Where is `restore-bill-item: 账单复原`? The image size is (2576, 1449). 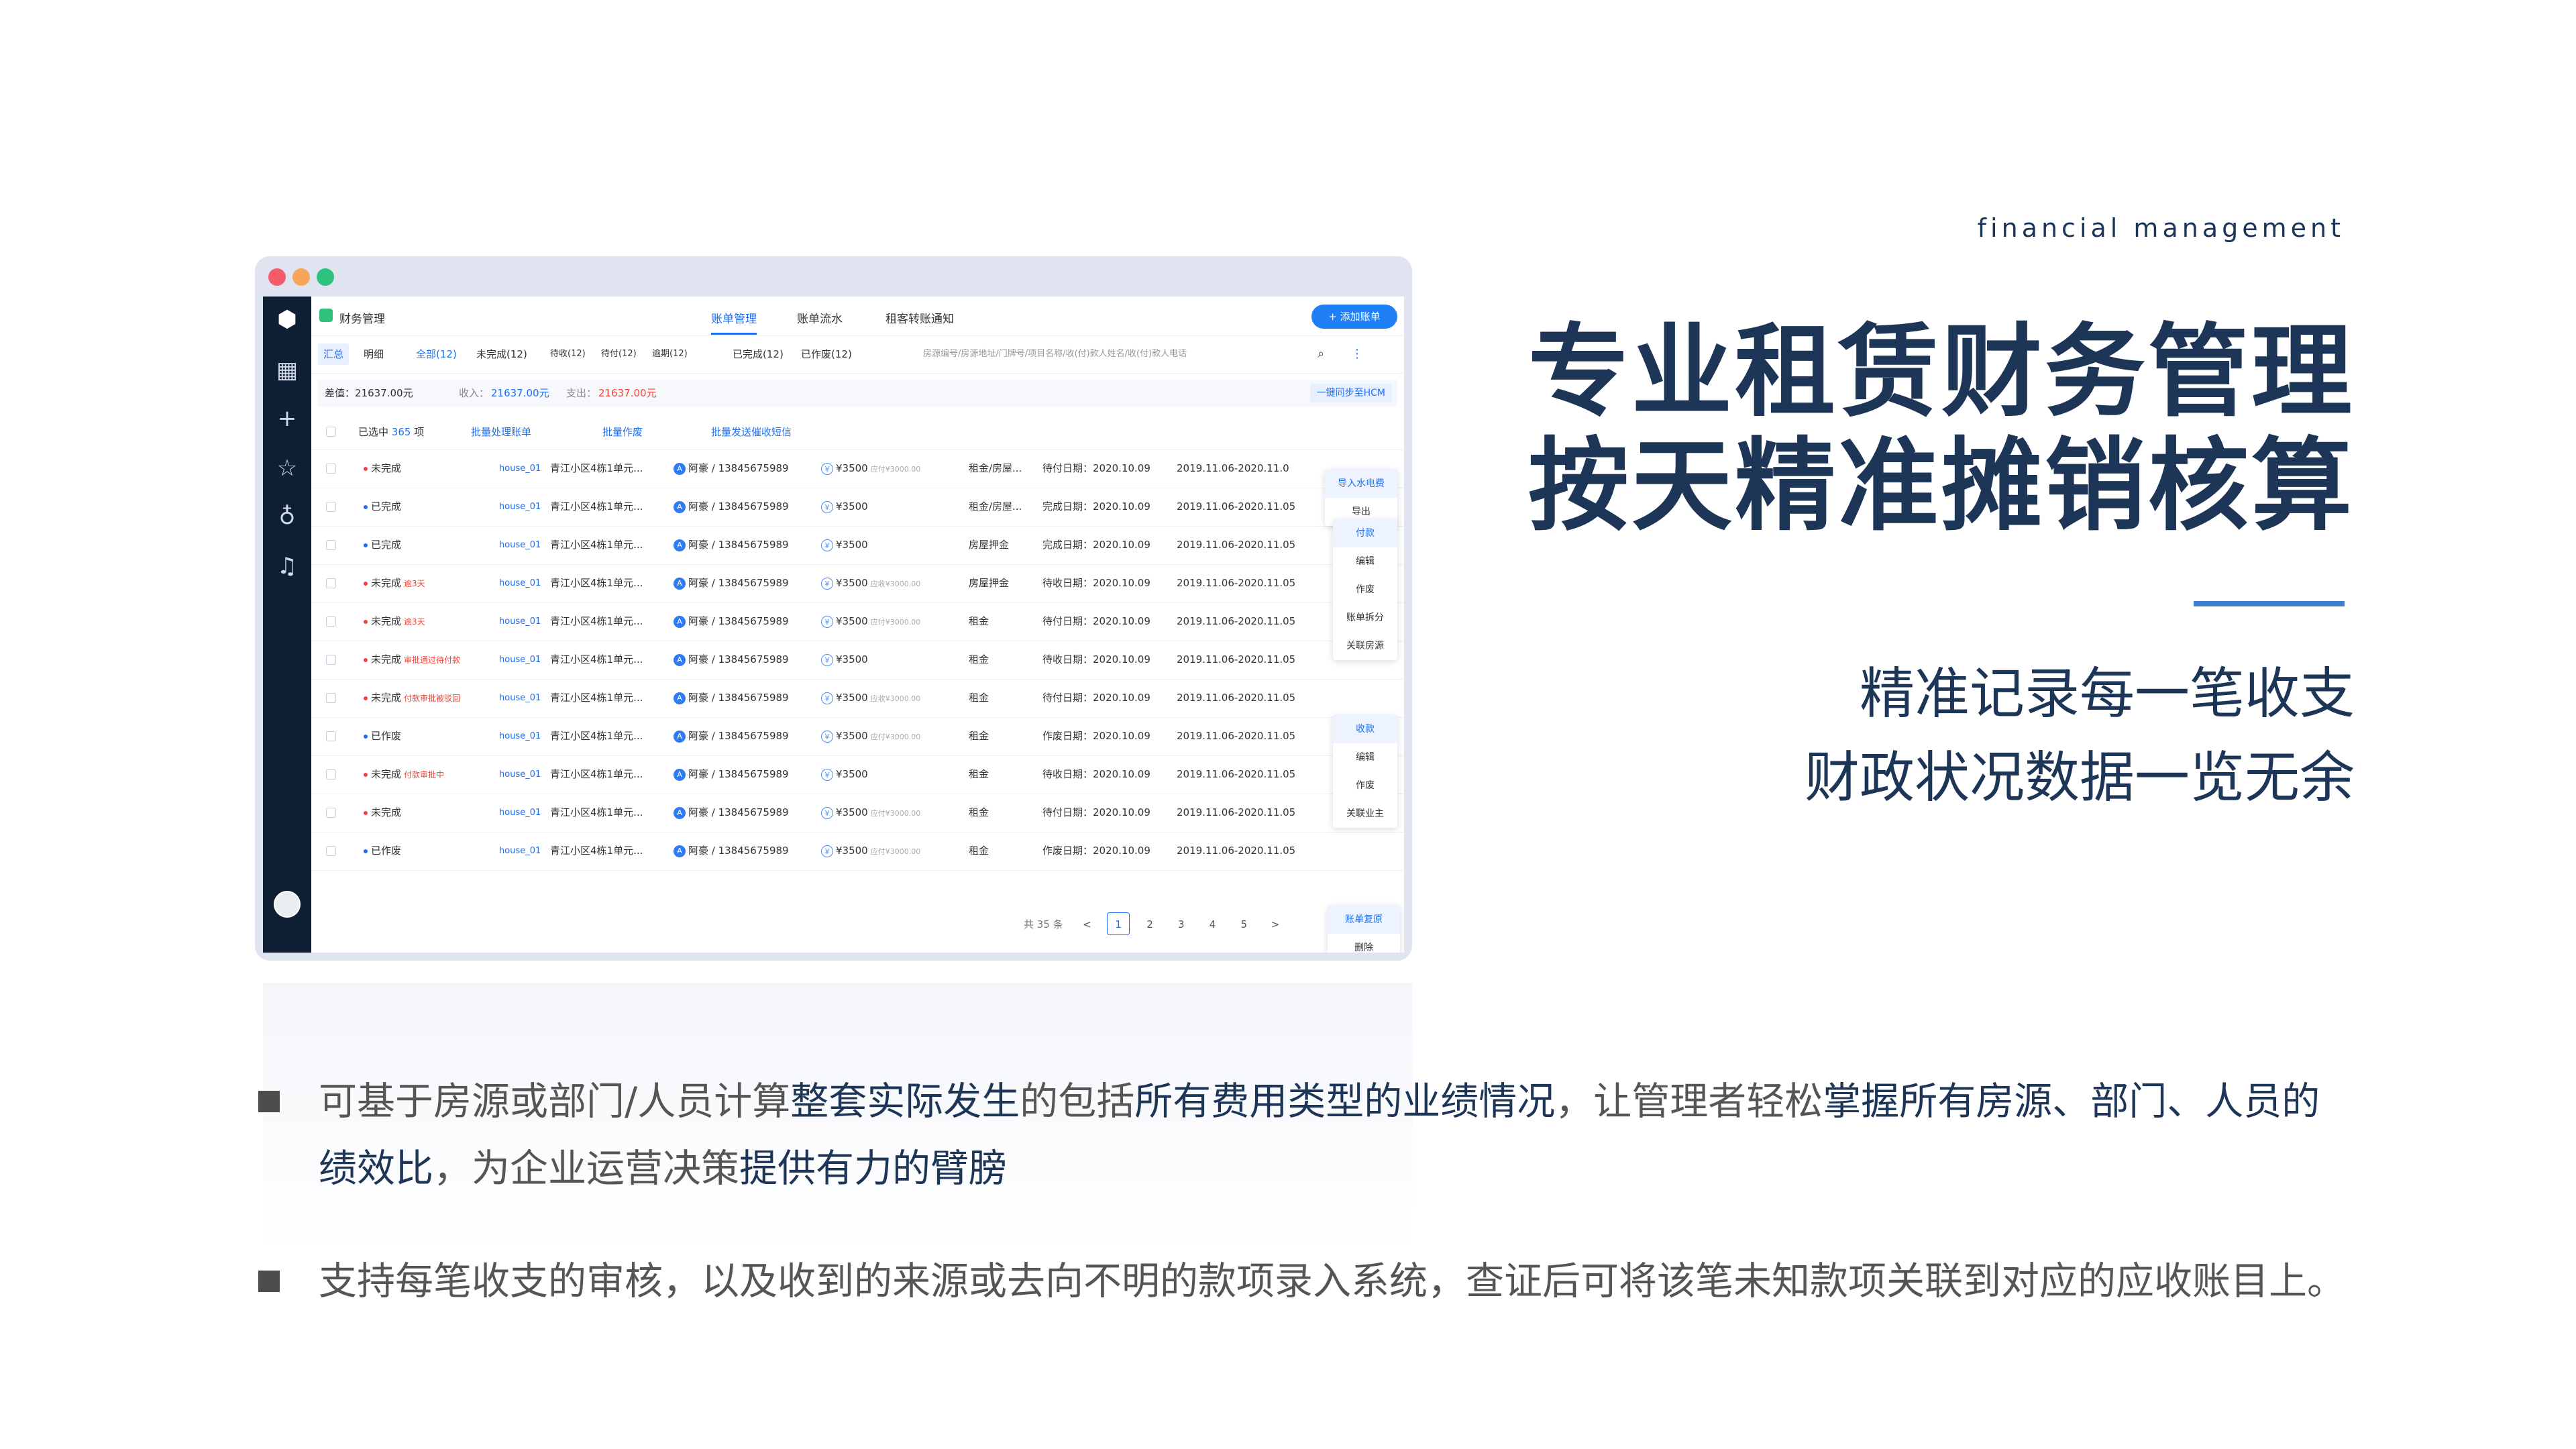
restore-bill-item: 账单复原 is located at coordinates (1364, 920).